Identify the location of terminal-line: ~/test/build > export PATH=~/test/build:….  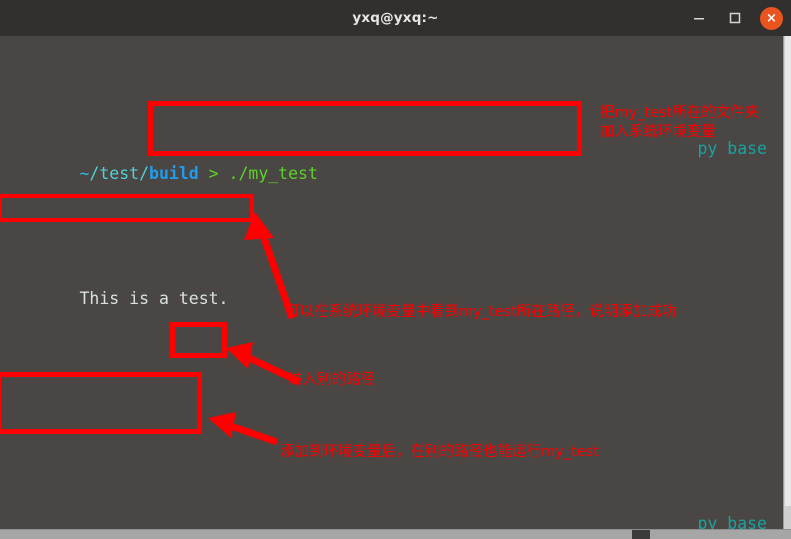
(391, 520).